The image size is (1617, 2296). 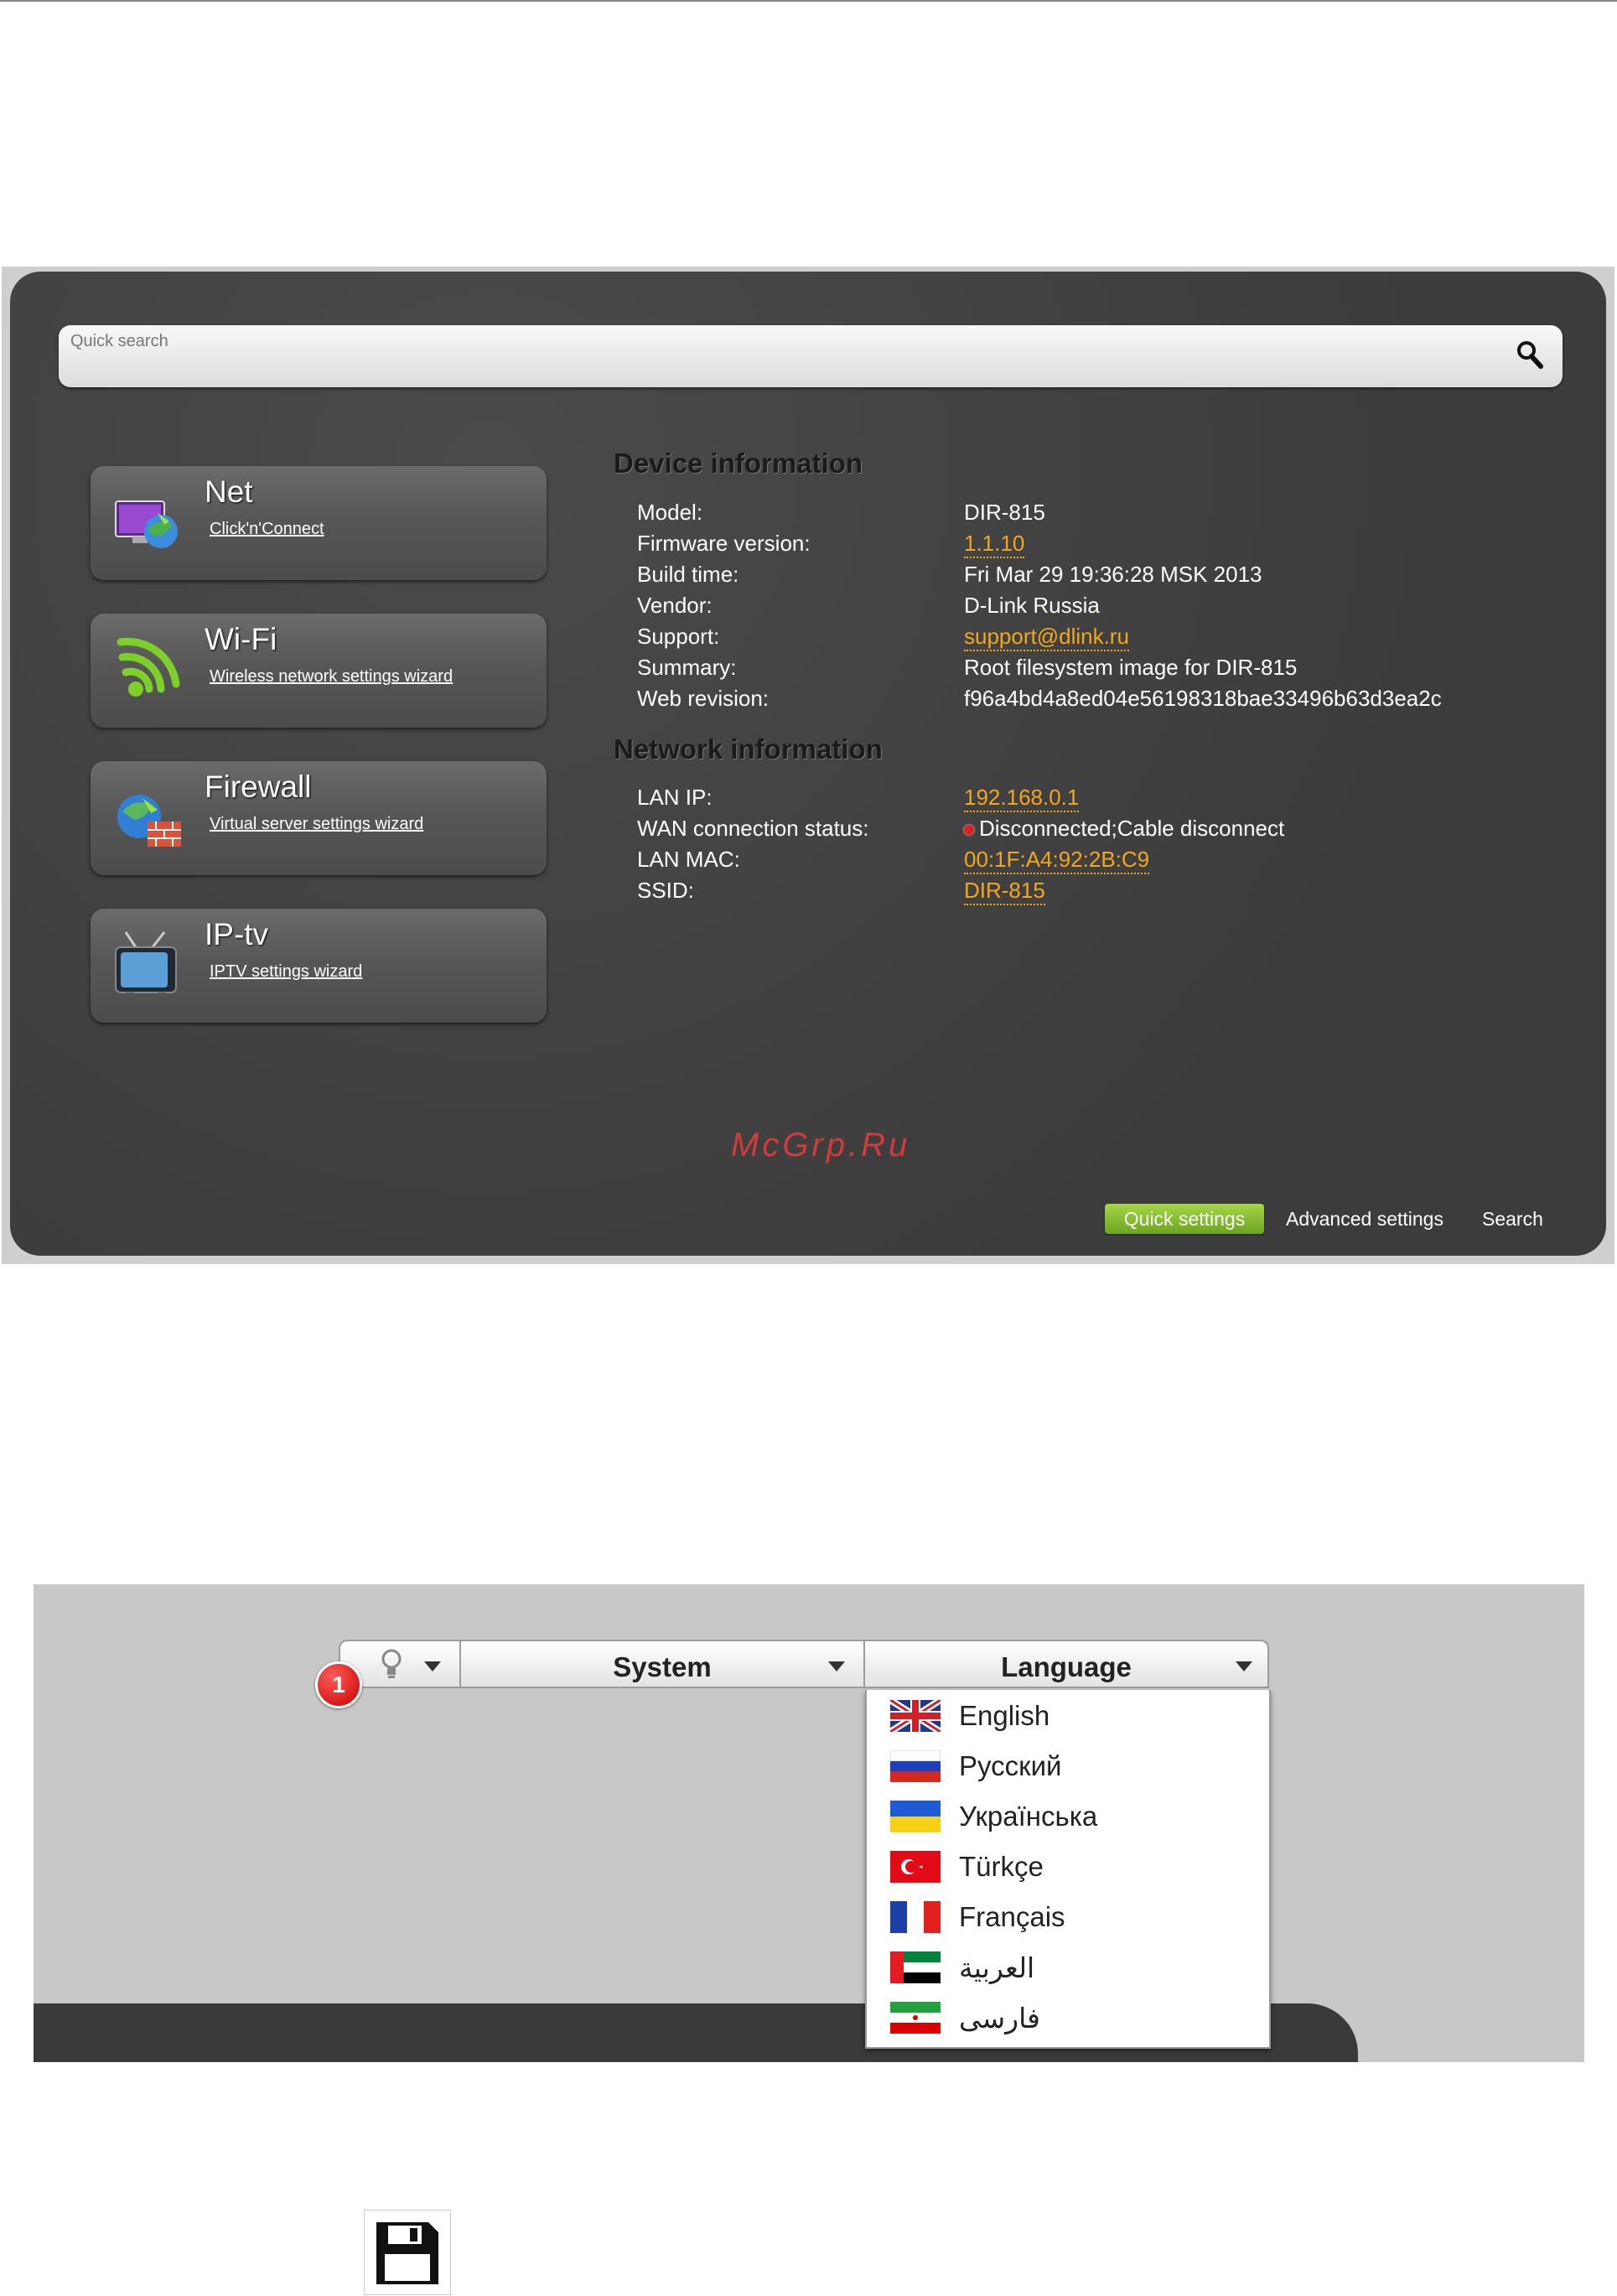 What do you see at coordinates (675, 605) in the screenshot?
I see `info-label: Vendor:` at bounding box center [675, 605].